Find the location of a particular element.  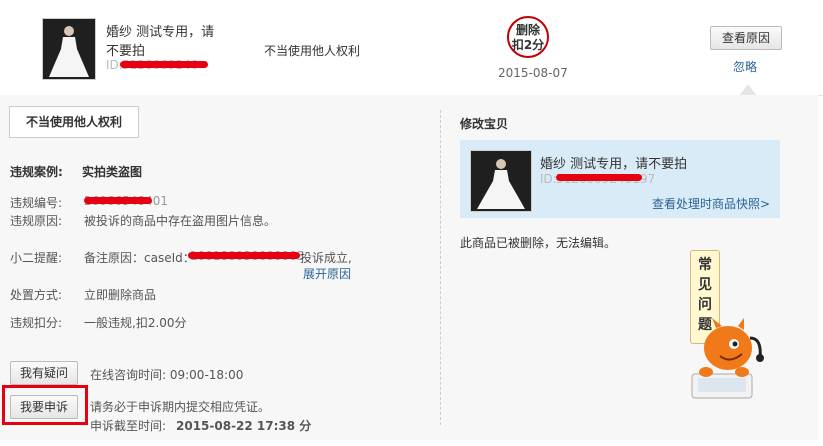

panel-divider is located at coordinates (440, 267).